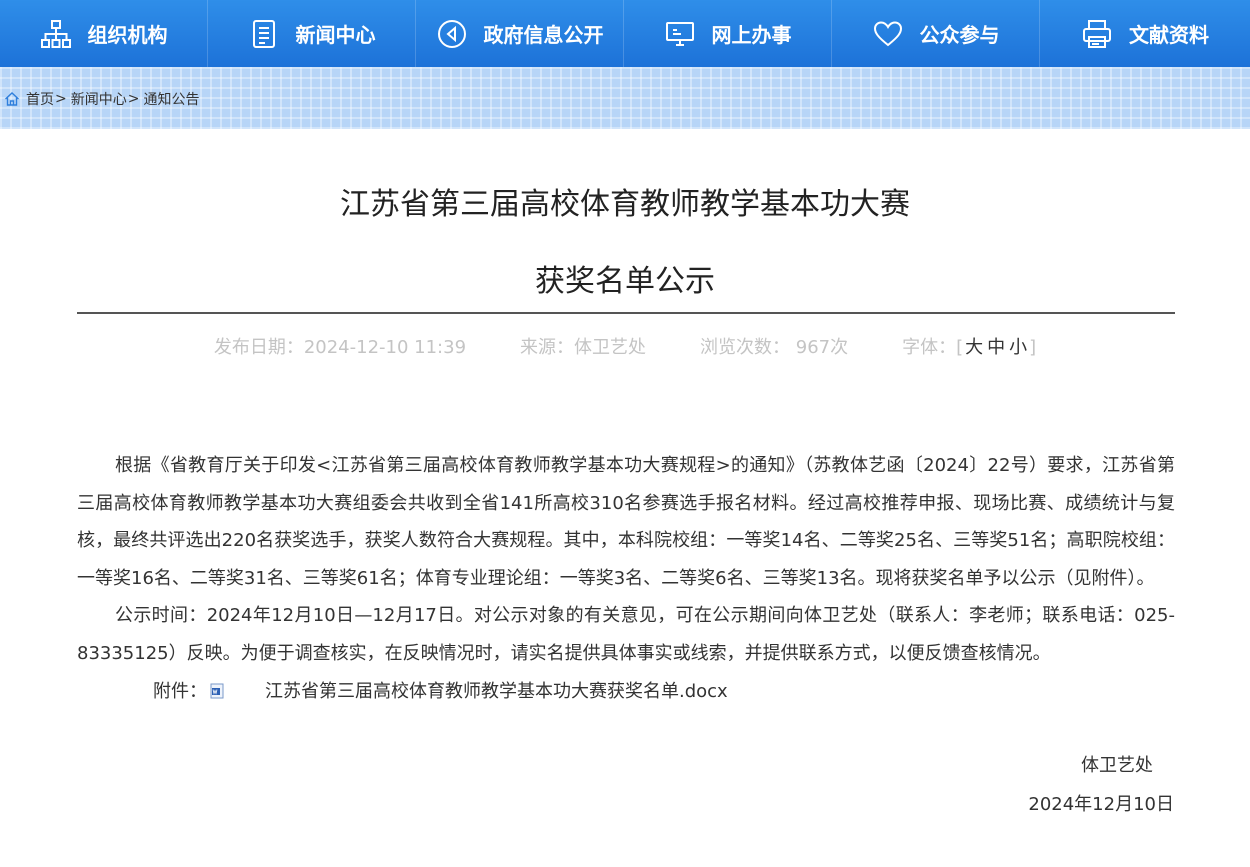  I want to click on main-nav: 组织机构 新闻中心 政府信息公开 网上办事 公众参与 文献资料, so click(625, 33).